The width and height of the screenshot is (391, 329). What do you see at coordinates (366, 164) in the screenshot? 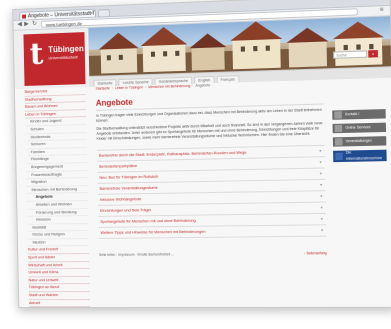
I see `teaser-label-secondary: Tübingen ohne Barrieren` at bounding box center [366, 164].